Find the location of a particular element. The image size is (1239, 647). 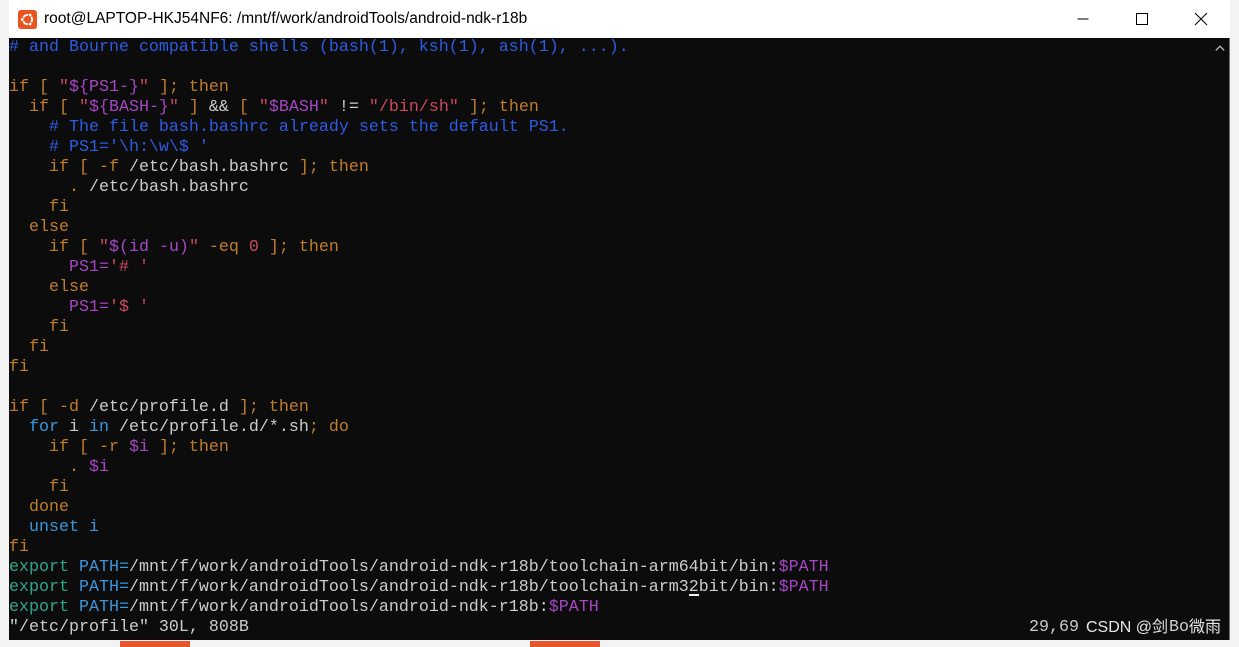

maximize-button is located at coordinates (1141, 19).